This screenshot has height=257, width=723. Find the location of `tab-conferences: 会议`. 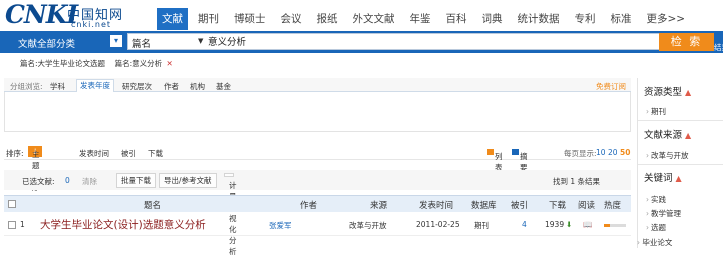

tab-conferences: 会议 is located at coordinates (291, 19).